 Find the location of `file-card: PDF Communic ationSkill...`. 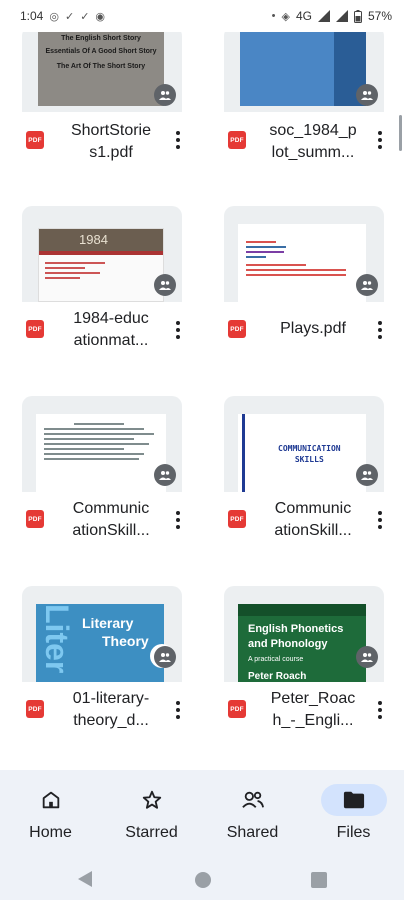

file-card: PDF Communic ationSkill... is located at coordinates (102, 471).